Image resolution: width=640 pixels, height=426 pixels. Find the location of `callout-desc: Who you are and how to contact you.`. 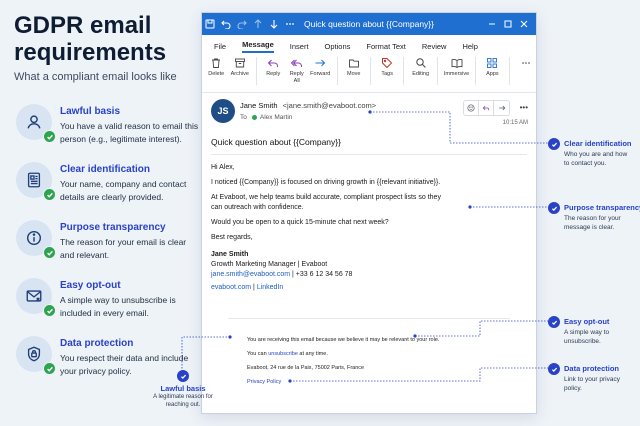

callout-desc: Who you are and how to contact you. is located at coordinates (596, 159).